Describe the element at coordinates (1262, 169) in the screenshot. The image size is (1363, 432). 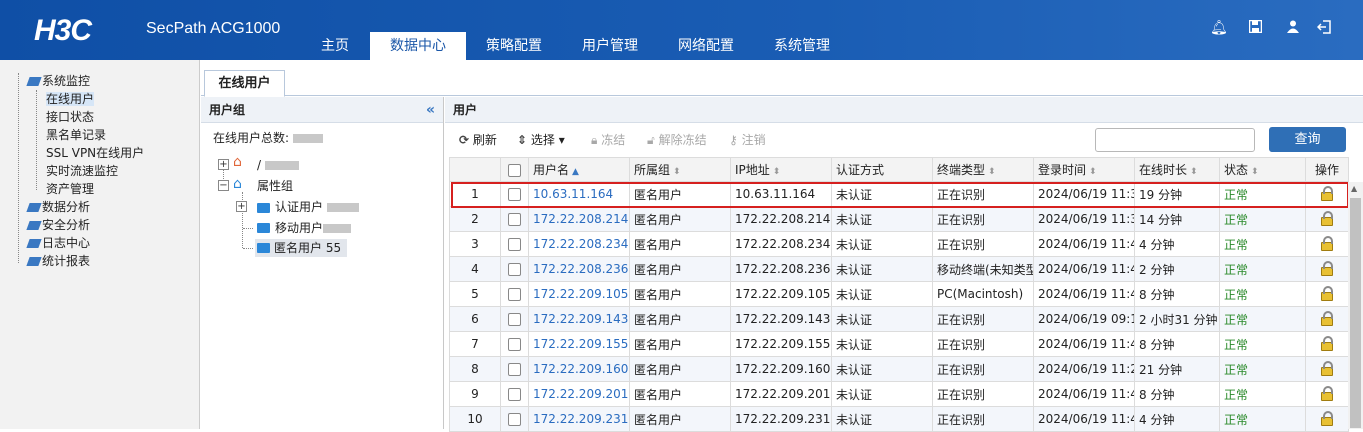
I see `col-status: 状态 ⬍` at that location.